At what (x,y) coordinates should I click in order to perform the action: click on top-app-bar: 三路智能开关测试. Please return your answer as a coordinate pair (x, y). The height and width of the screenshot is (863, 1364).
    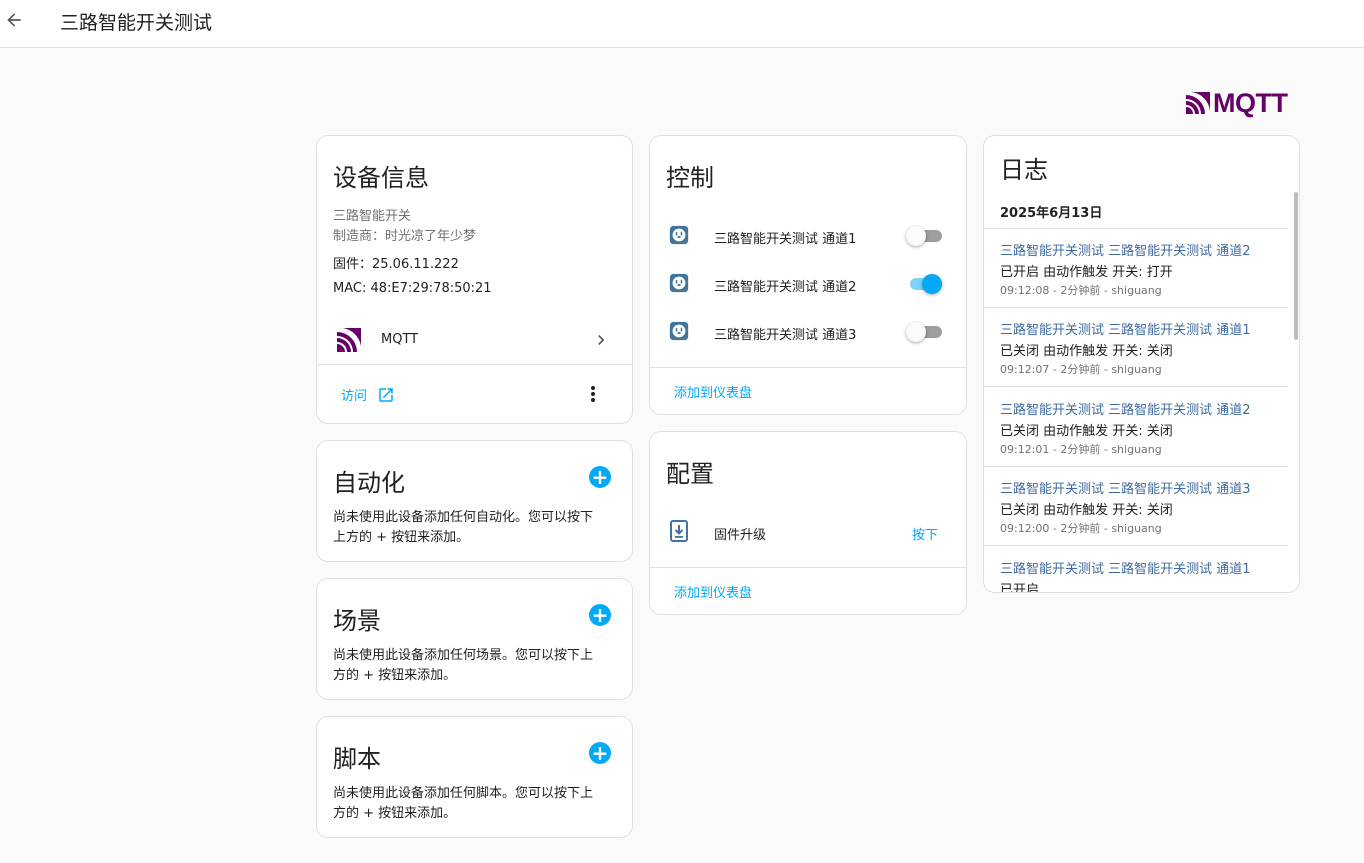
    Looking at the image, I should click on (682, 24).